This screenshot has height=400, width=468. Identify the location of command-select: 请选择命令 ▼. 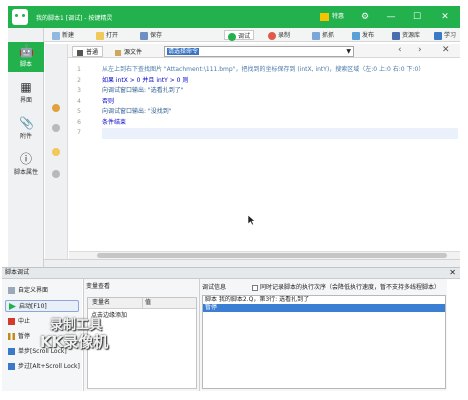
(259, 51).